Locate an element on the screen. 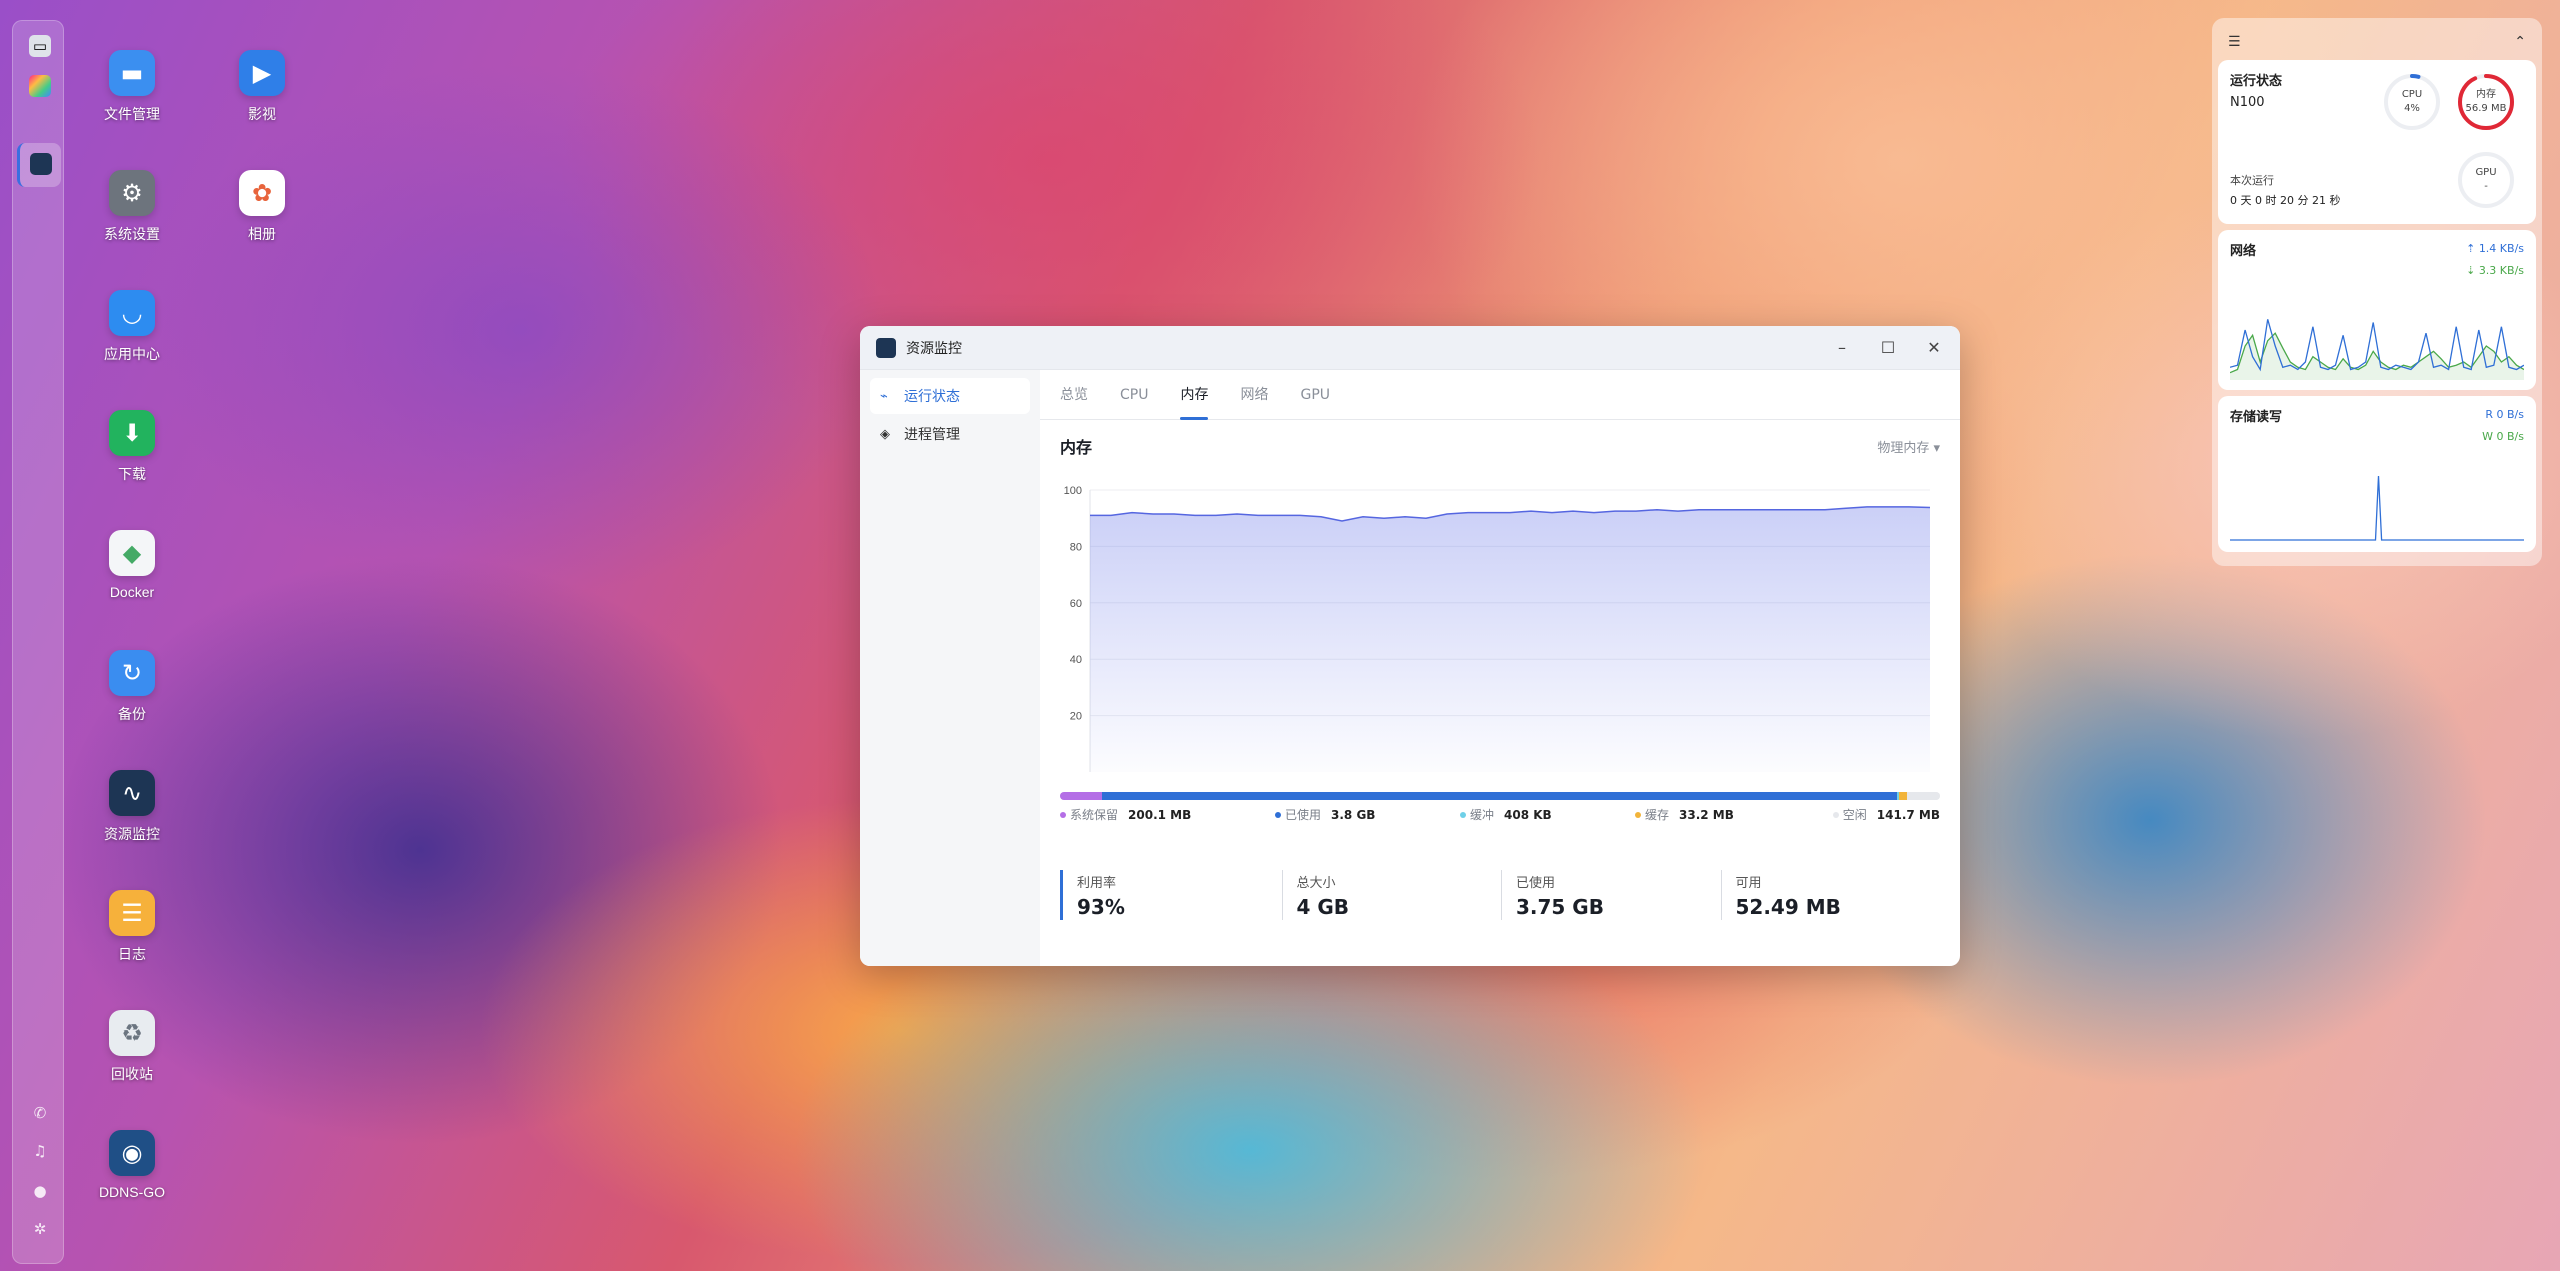  desktop-app: ✿ 相册 is located at coordinates (262, 207).